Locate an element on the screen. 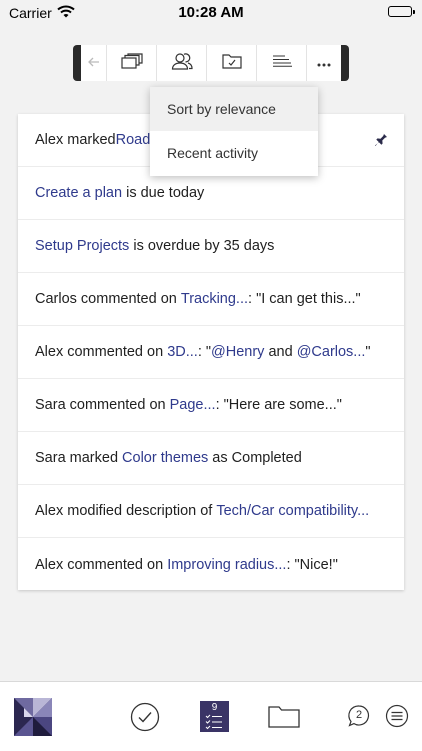 The width and height of the screenshot is (422, 751). comment-text: : "Nice!" is located at coordinates (312, 564).